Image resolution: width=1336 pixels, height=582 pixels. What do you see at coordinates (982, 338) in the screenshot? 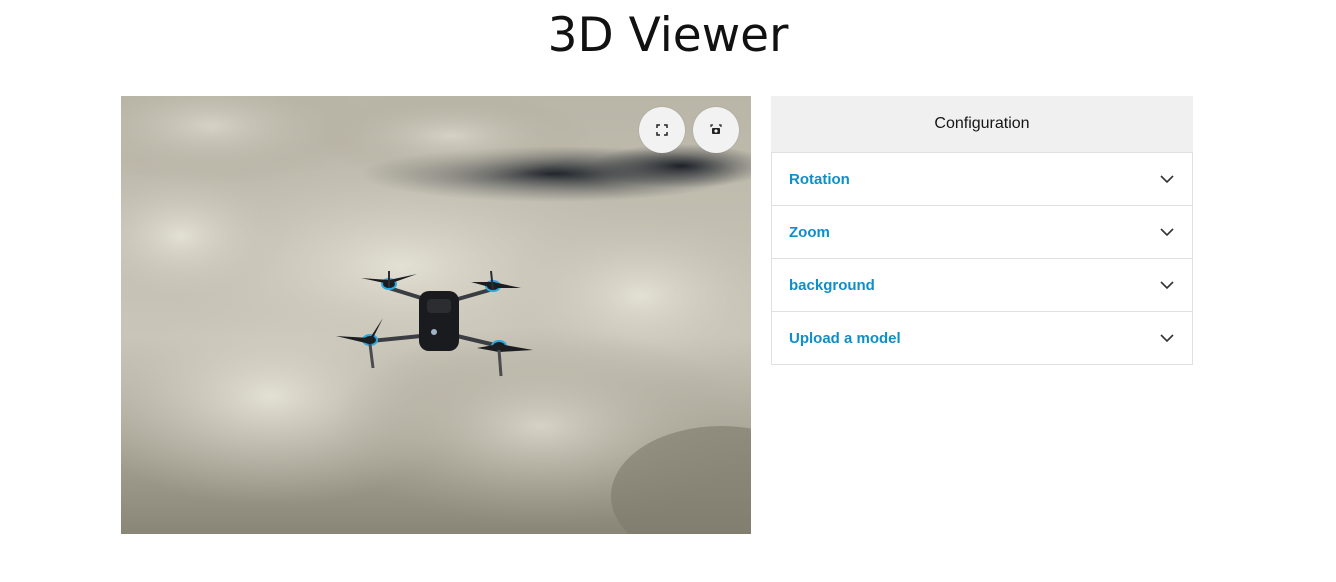
I see `accordion-upload-model: Upload a model` at bounding box center [982, 338].